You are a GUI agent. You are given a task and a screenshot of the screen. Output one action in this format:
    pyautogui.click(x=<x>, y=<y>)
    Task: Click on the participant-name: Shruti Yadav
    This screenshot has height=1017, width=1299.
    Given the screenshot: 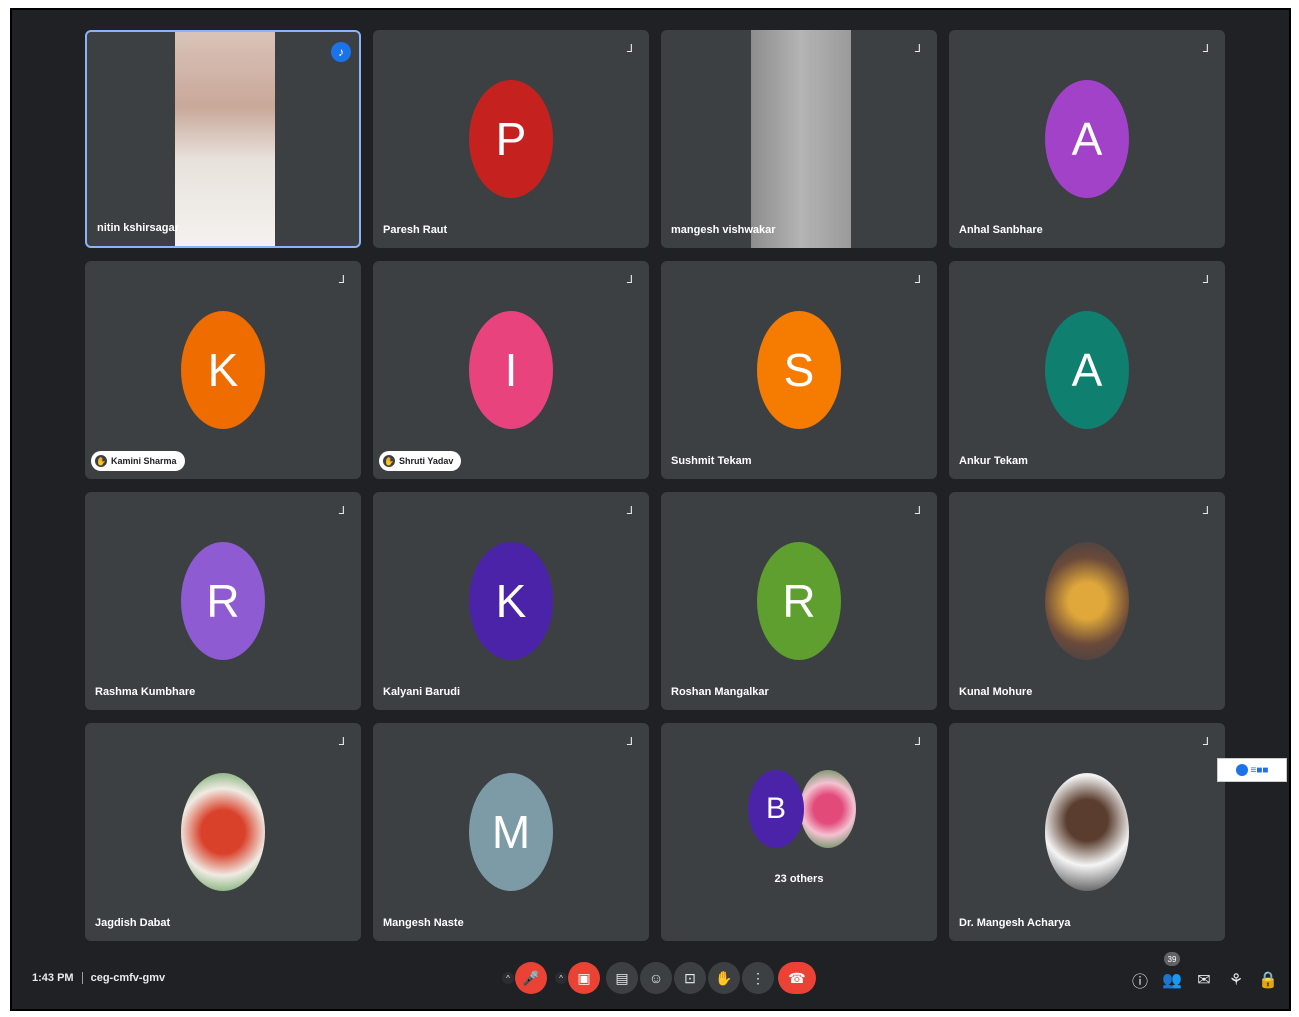 What is the action you would take?
    pyautogui.click(x=426, y=461)
    